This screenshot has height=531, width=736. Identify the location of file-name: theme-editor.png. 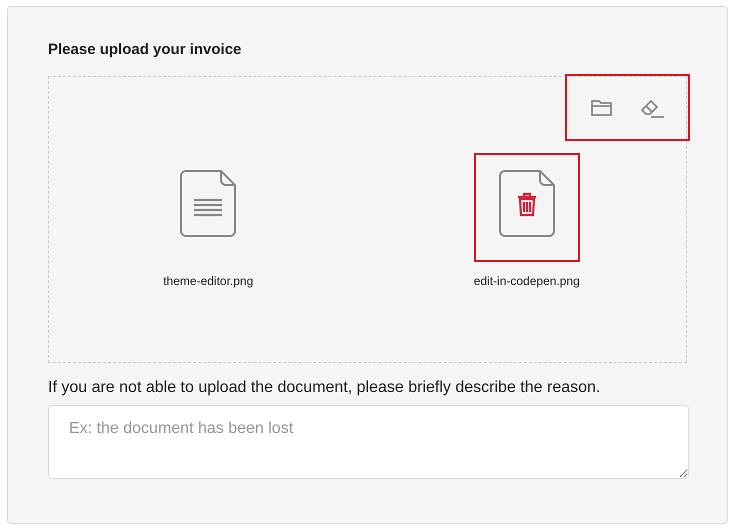
(208, 281).